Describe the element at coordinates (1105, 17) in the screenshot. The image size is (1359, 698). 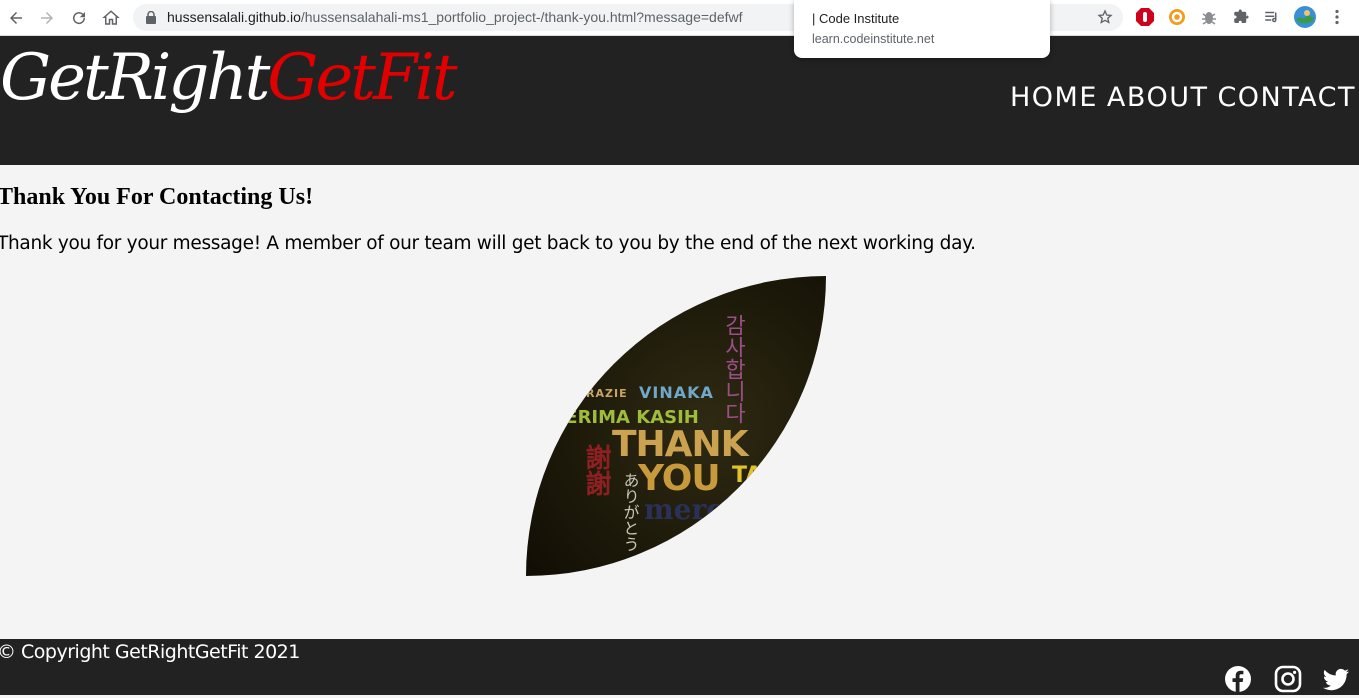
I see `bookmark-star-icon` at that location.